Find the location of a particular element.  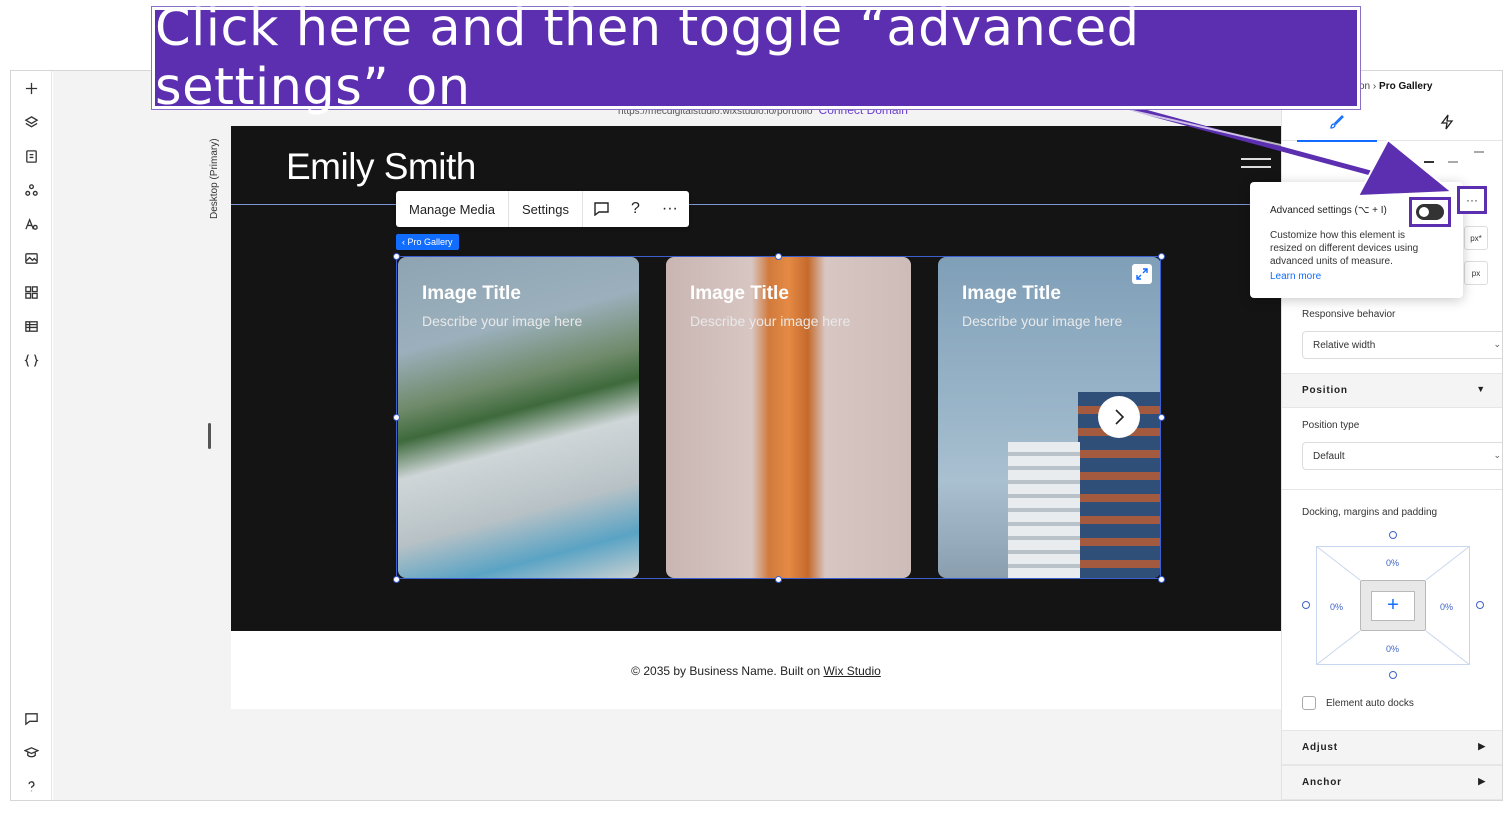

settings-button: Settings is located at coordinates (546, 209).